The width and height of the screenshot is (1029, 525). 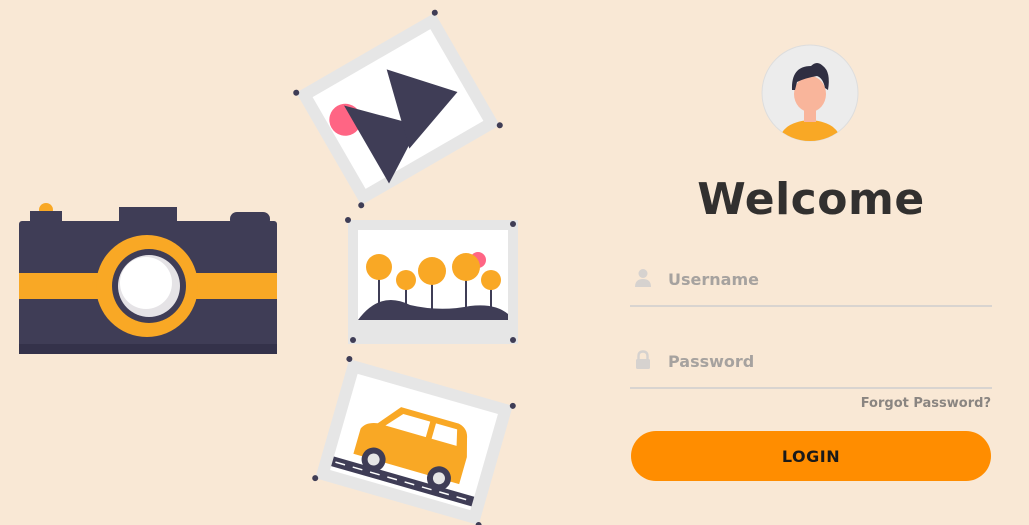 I want to click on user-avatar-icon, so click(x=810, y=93).